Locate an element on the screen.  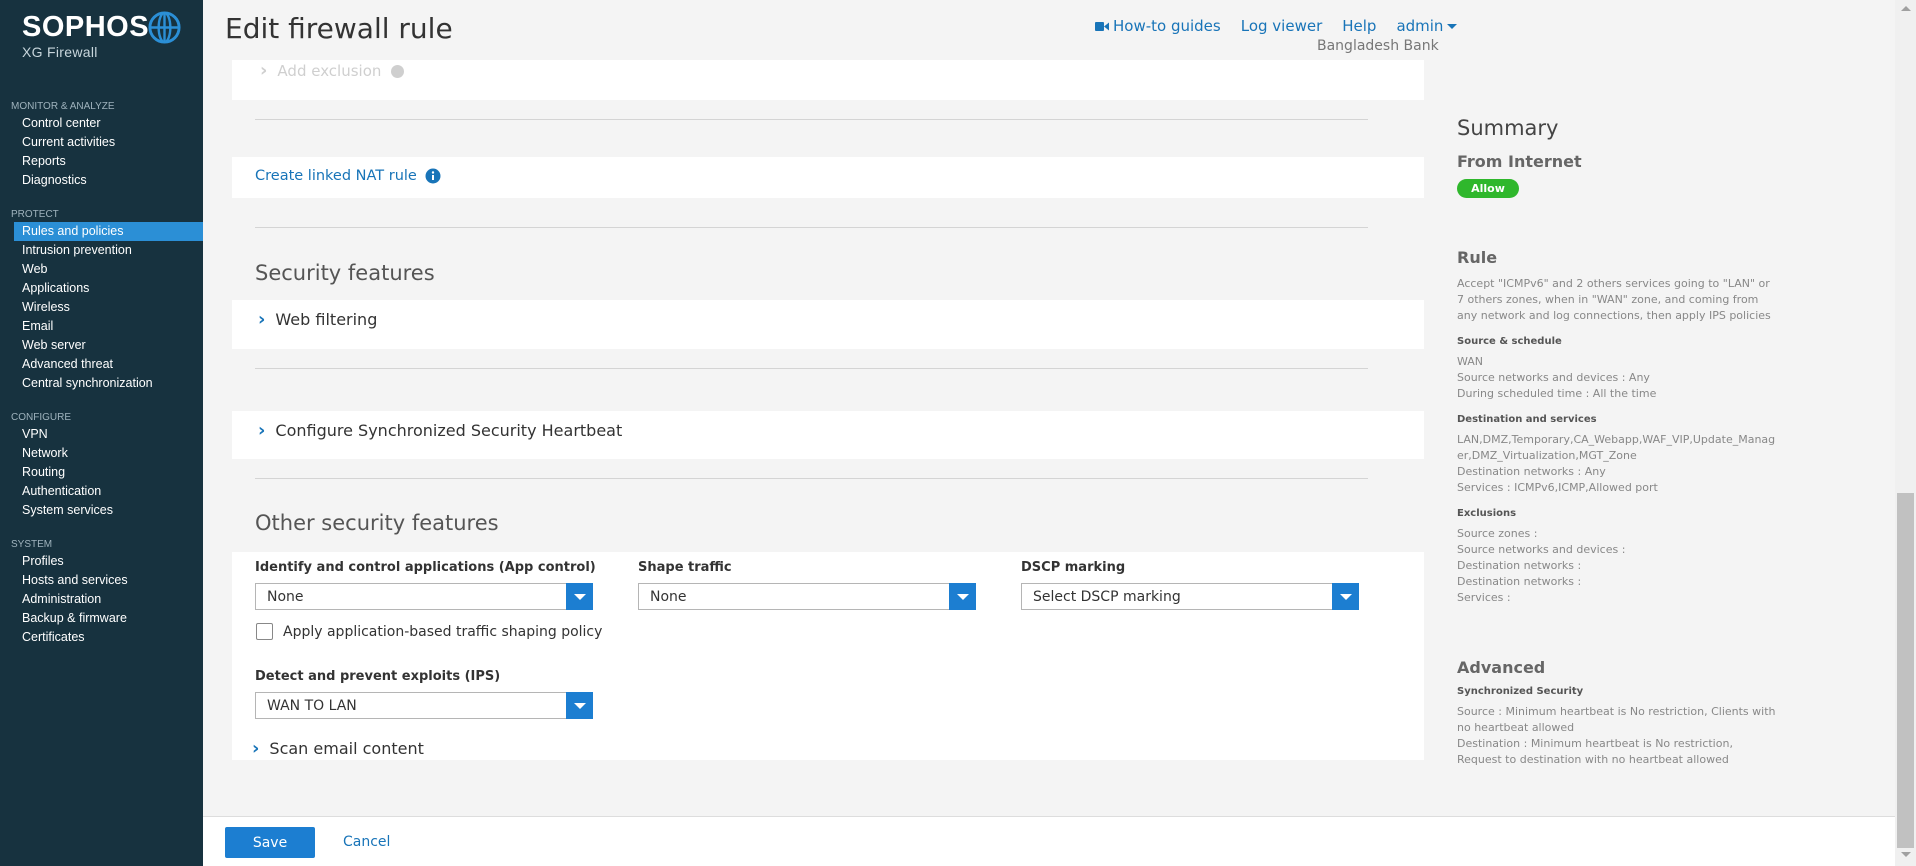
linked-nat-row: Create linked NAT rule is located at coordinates (348, 176).